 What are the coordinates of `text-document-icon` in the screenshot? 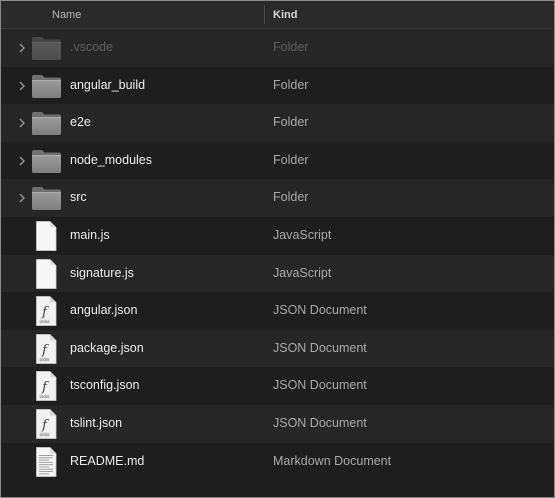 It's located at (46, 462).